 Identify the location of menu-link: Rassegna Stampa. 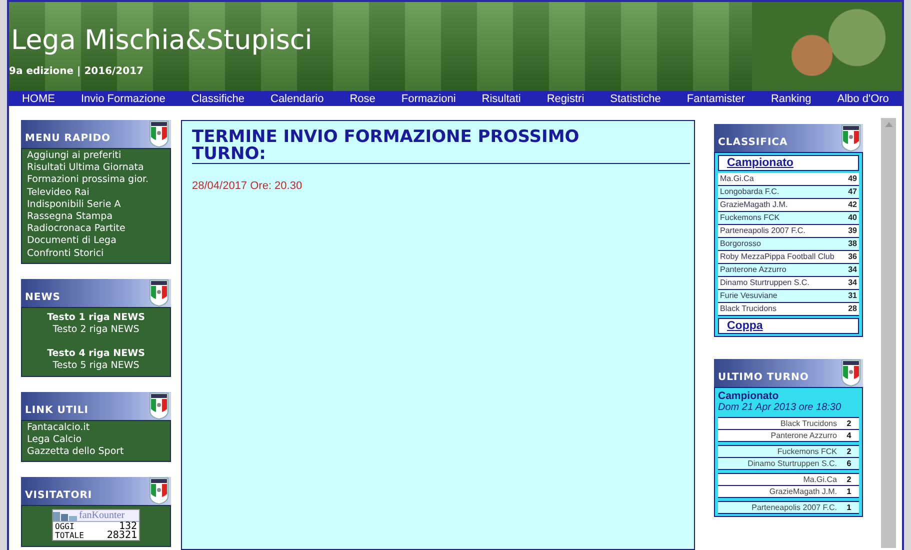
(96, 217).